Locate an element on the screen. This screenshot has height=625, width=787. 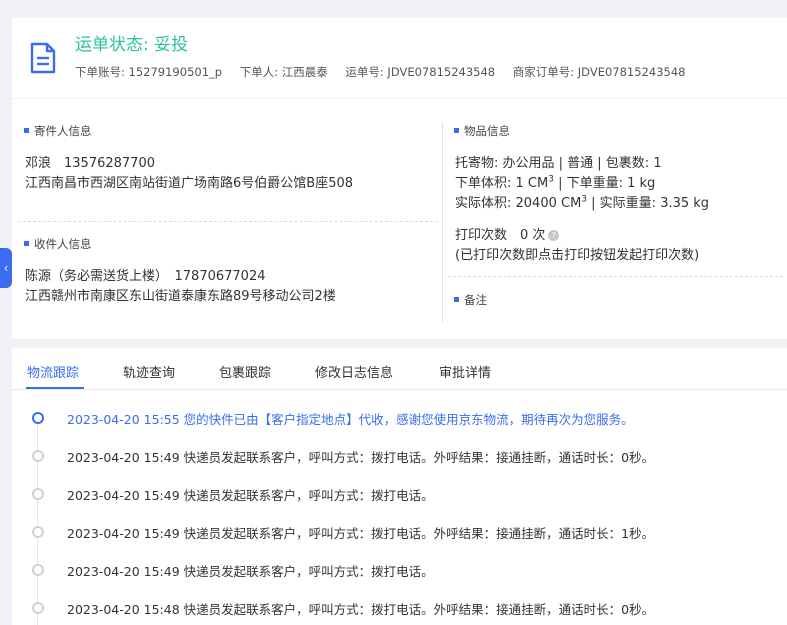
sender-section-title: 寄件人信息 is located at coordinates (58, 131).